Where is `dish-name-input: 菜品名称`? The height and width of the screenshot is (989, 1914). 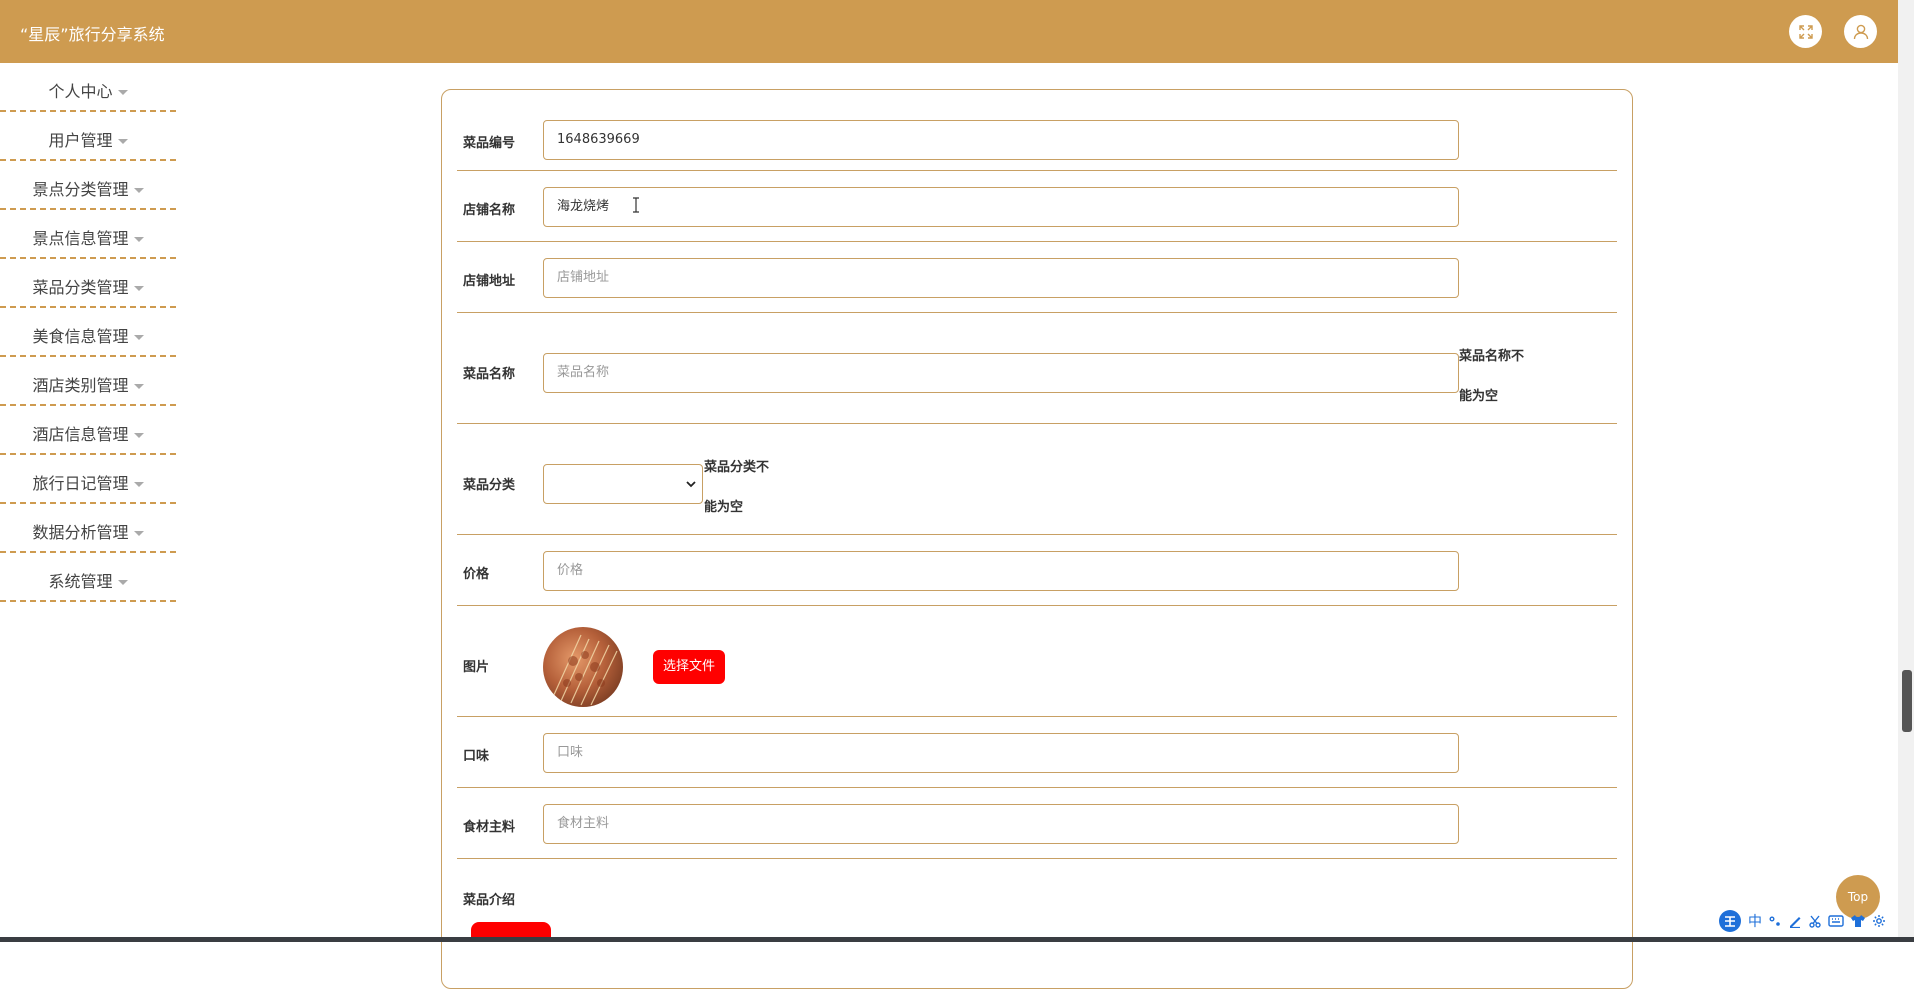
dish-name-input: 菜品名称 is located at coordinates (1001, 373).